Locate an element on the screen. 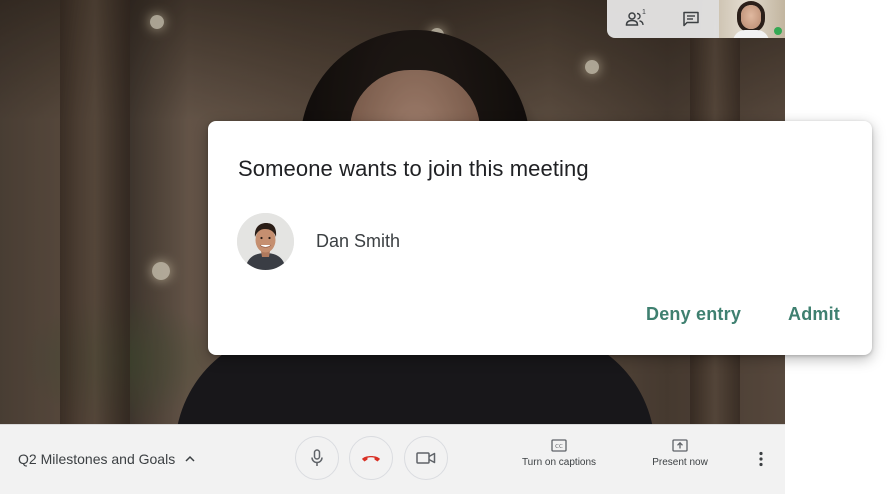 The image size is (888, 494). dialog-title: Someone wants to join this meeting is located at coordinates (413, 168).